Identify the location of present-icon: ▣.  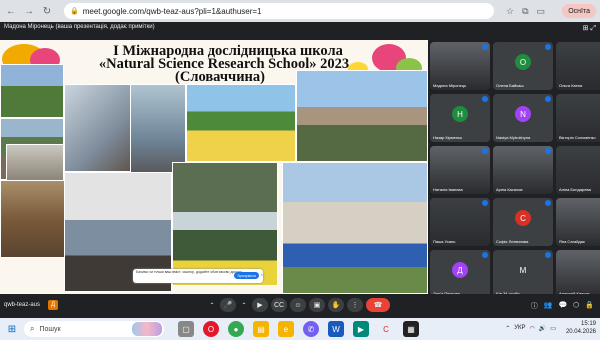
(317, 305).